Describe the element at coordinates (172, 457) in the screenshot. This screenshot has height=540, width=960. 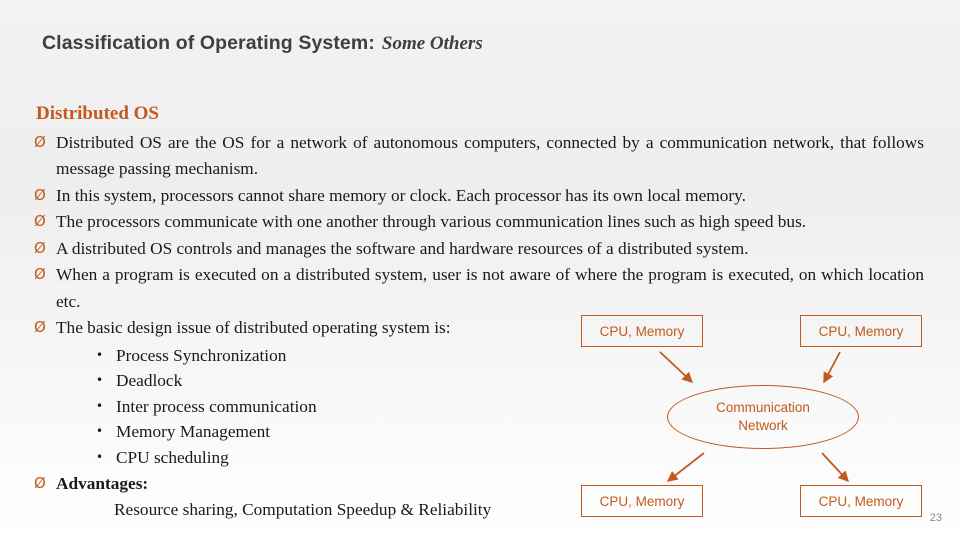
I see `sub-list-item-text: CPU scheduling` at that location.